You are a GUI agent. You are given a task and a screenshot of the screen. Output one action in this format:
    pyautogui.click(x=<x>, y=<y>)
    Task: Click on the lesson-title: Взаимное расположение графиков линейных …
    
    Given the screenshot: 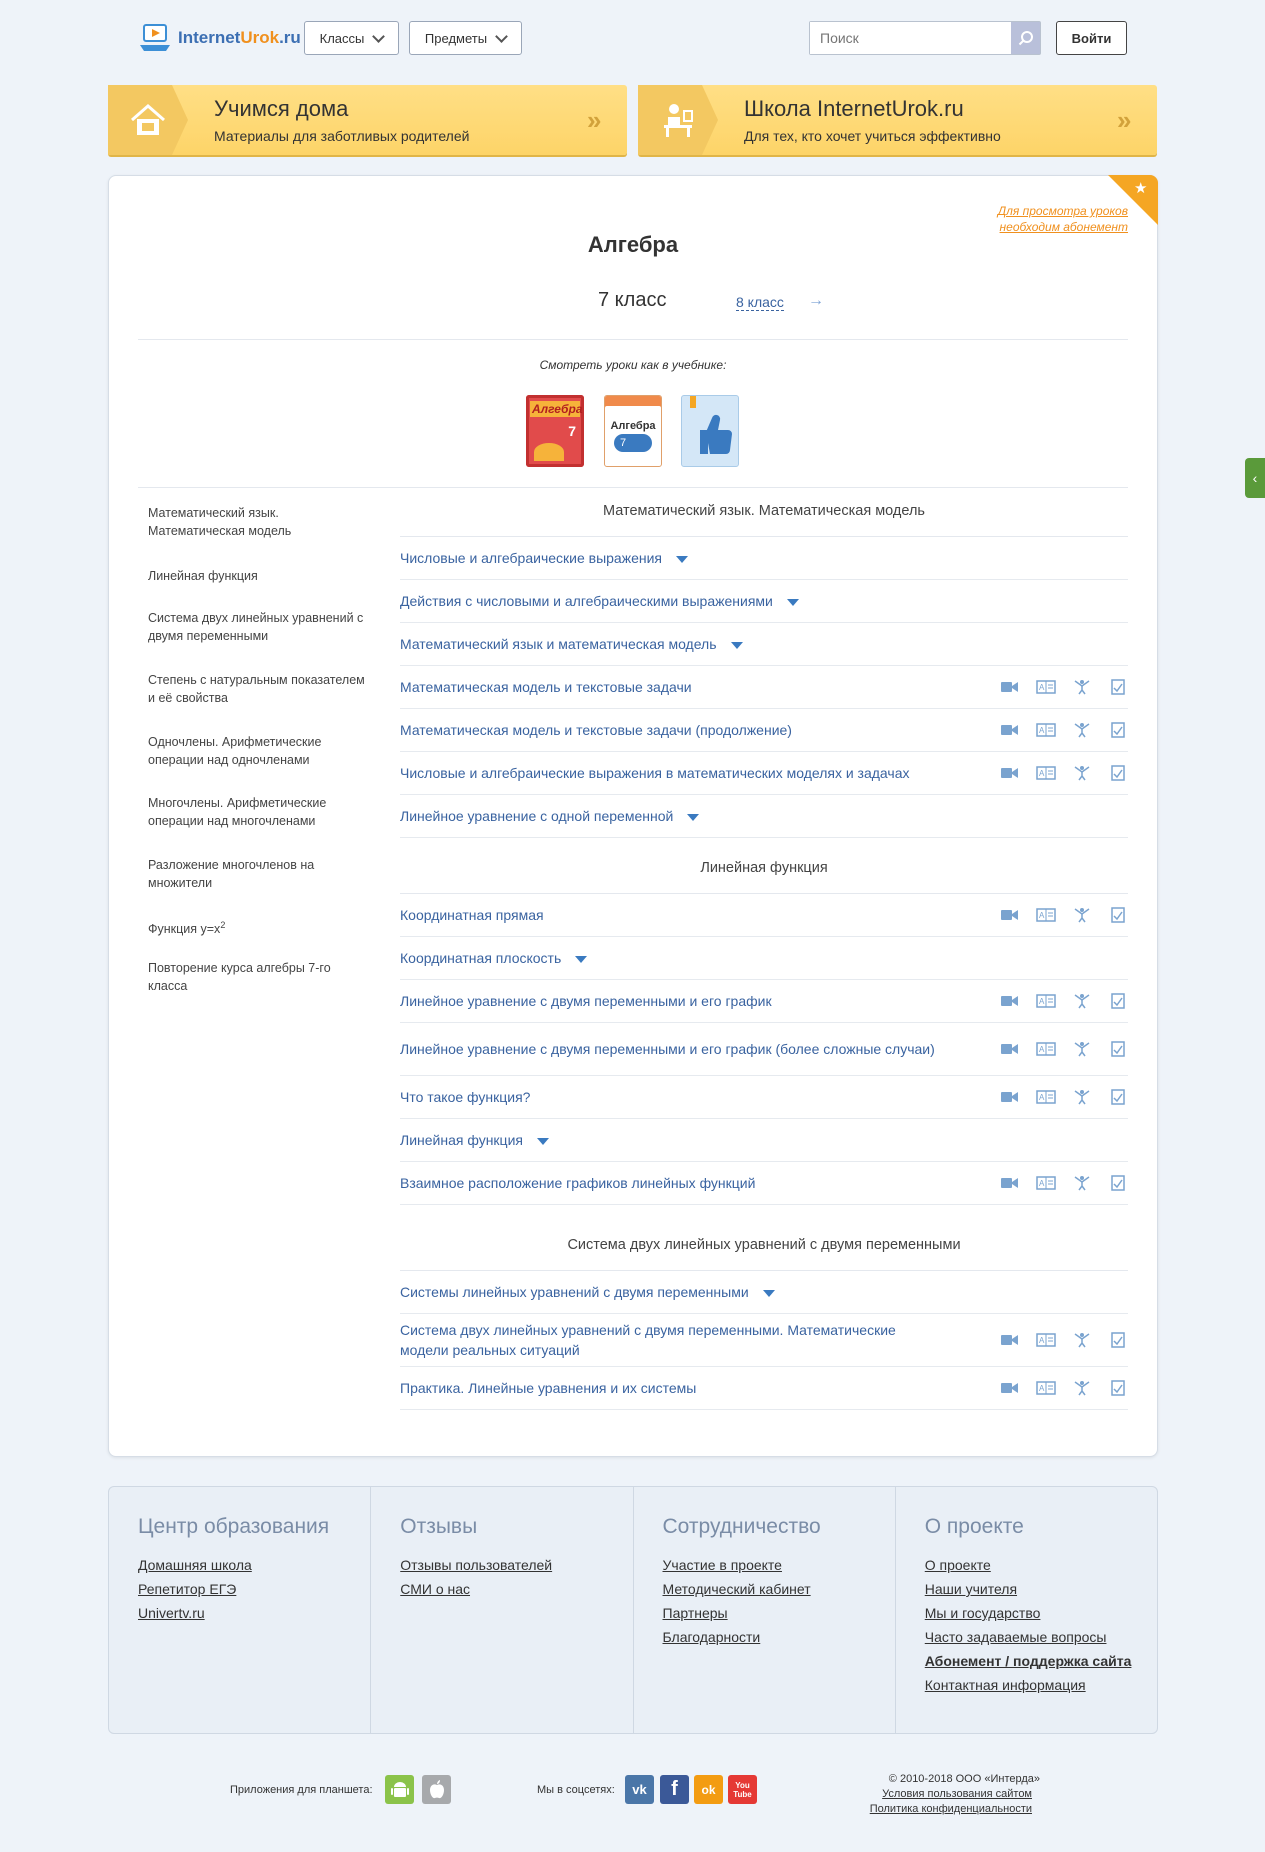 What is the action you would take?
    pyautogui.click(x=700, y=1183)
    